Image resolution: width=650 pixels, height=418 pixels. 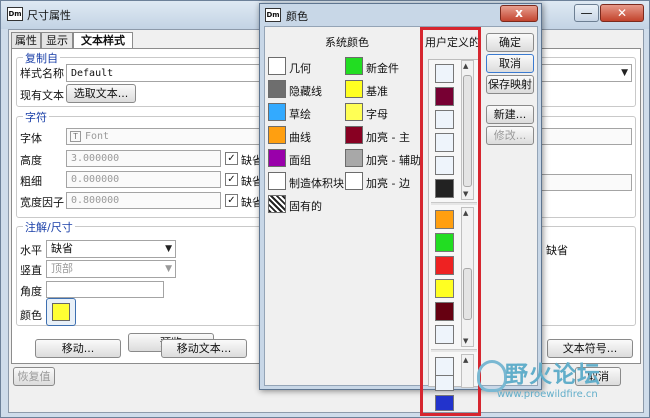 I want to click on user-colors-highlight-box, so click(x=450, y=221).